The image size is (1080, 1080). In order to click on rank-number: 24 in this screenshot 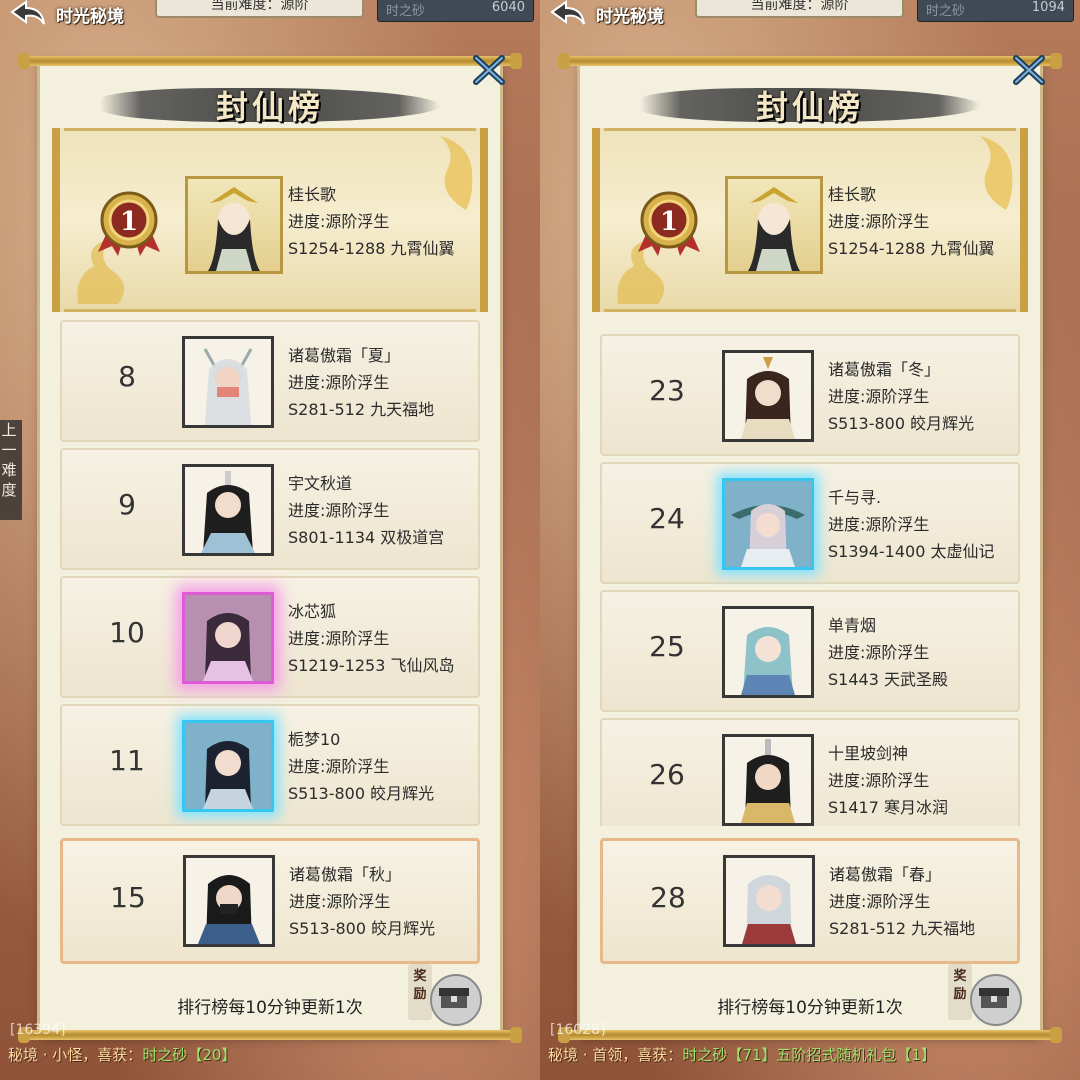, I will do `click(667, 518)`.